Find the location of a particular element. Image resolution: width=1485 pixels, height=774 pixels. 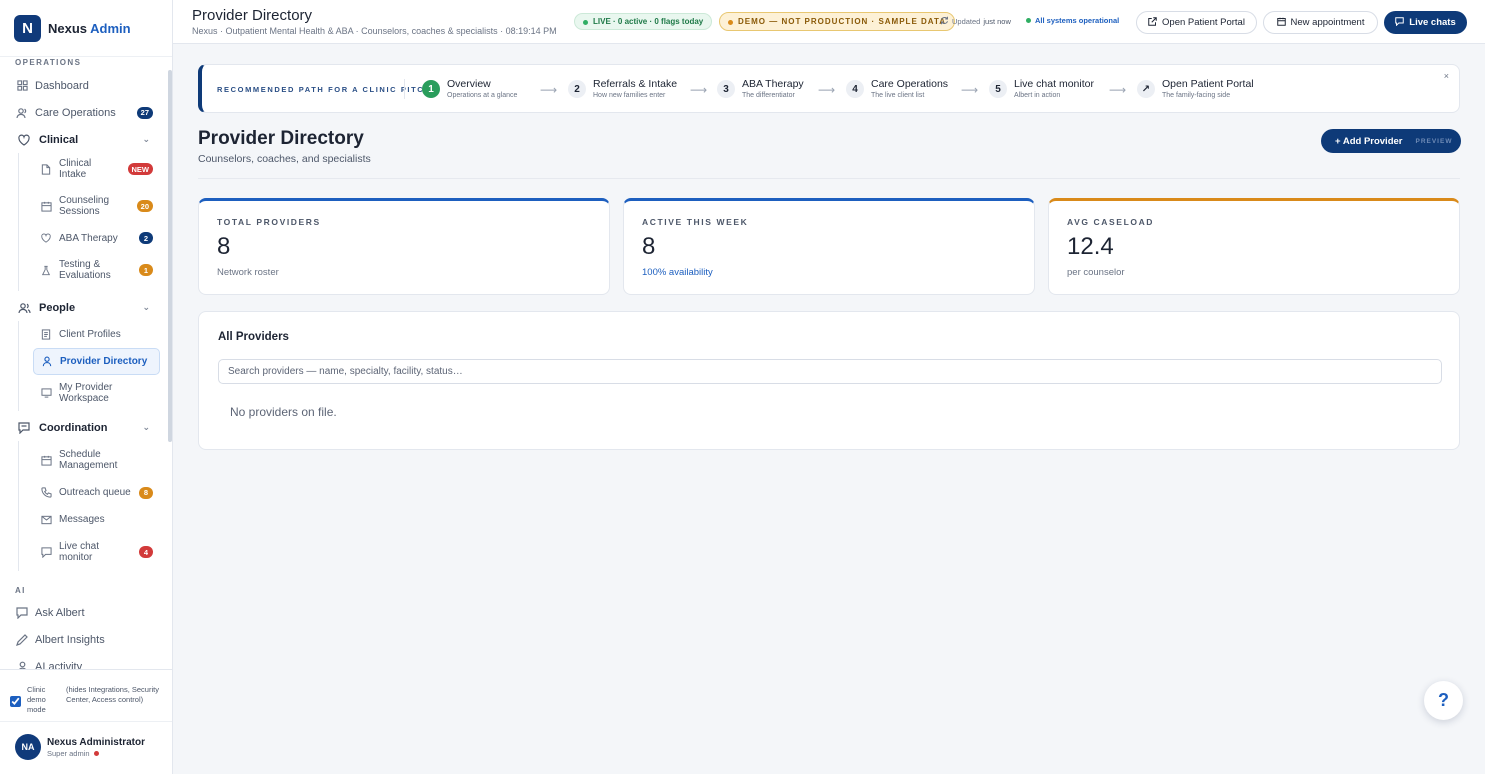

sidebar-item-schedule-management: Schedule Management is located at coordinates (96, 460).